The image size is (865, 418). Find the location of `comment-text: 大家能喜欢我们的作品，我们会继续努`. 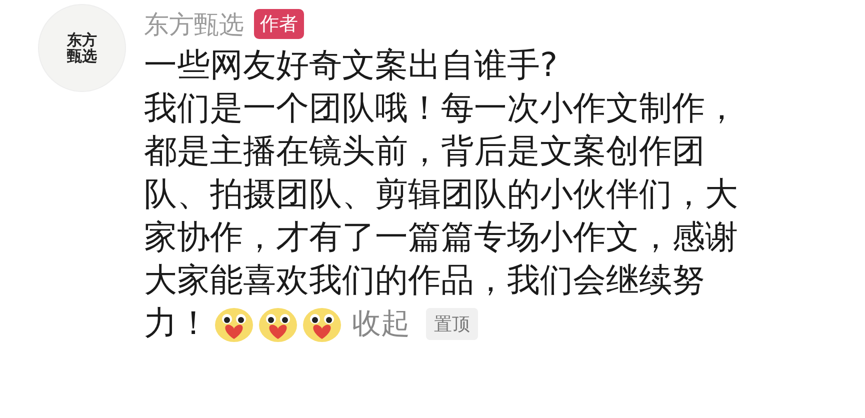

comment-text: 大家能喜欢我们的作品，我们会继续努 is located at coordinates (424, 280).